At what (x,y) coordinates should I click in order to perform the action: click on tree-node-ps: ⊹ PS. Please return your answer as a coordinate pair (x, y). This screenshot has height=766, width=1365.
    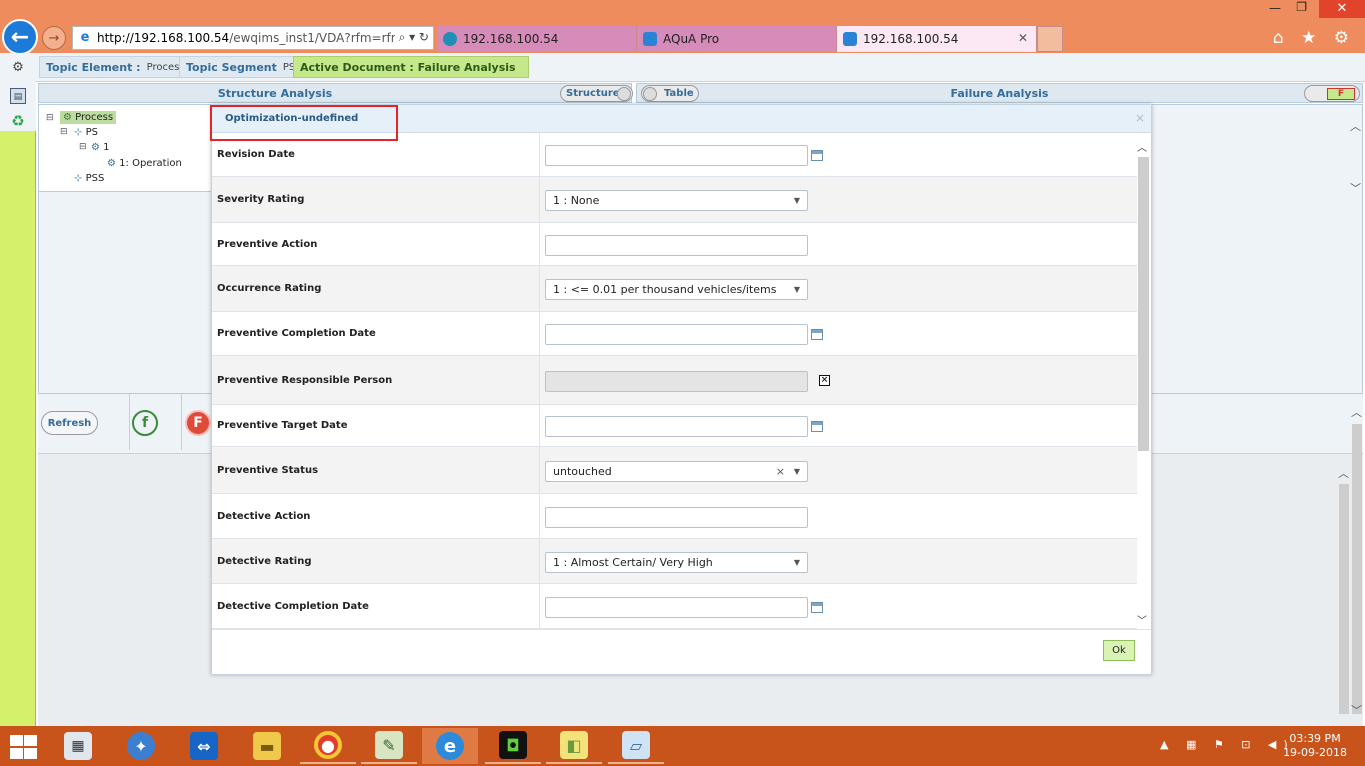
    Looking at the image, I should click on (86, 132).